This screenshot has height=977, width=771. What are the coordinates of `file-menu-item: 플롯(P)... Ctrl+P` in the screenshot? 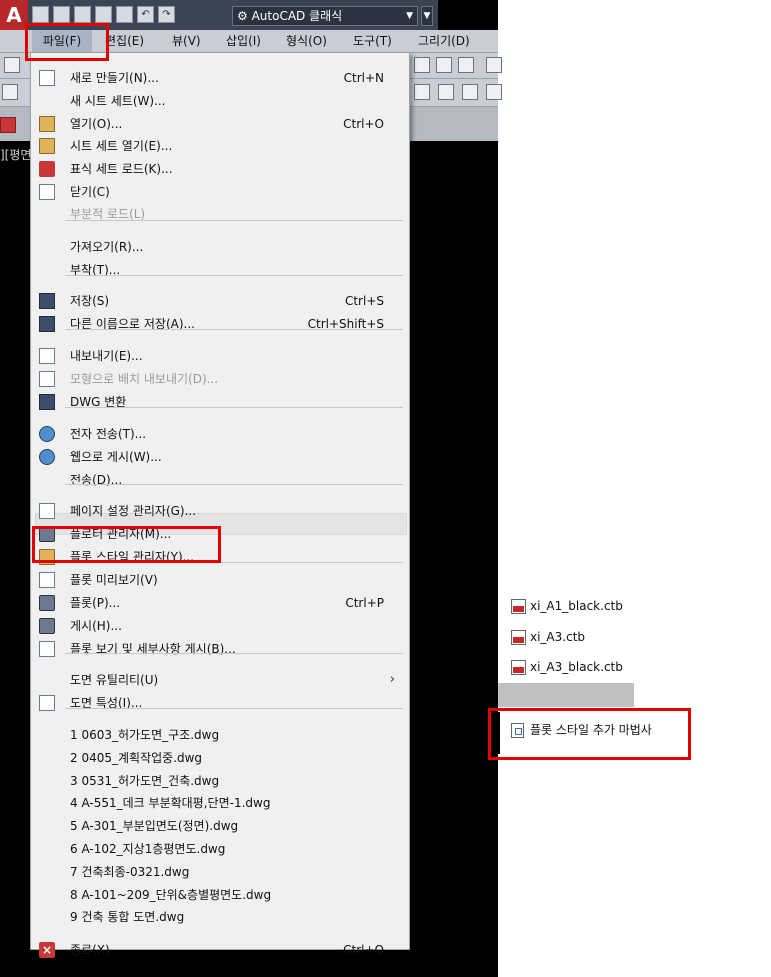 It's located at (220, 603).